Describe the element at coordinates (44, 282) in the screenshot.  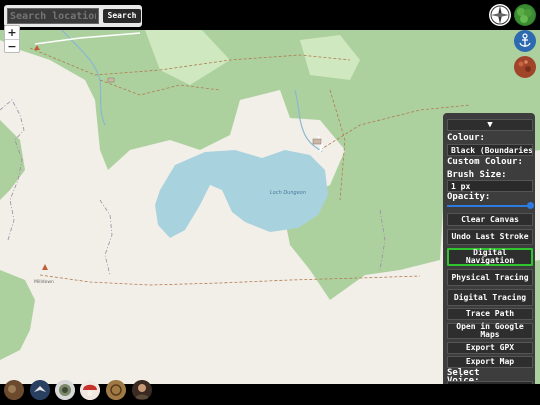
I see `village-label: Milldown` at that location.